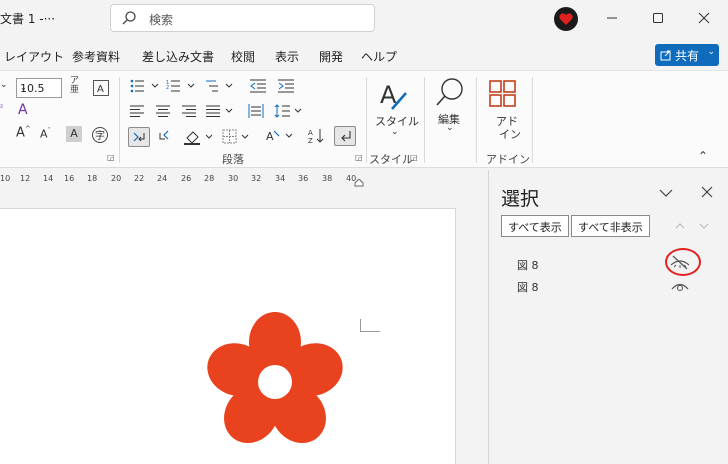 This screenshot has width=728, height=464. I want to click on ruler-tick: 10, so click(5, 178).